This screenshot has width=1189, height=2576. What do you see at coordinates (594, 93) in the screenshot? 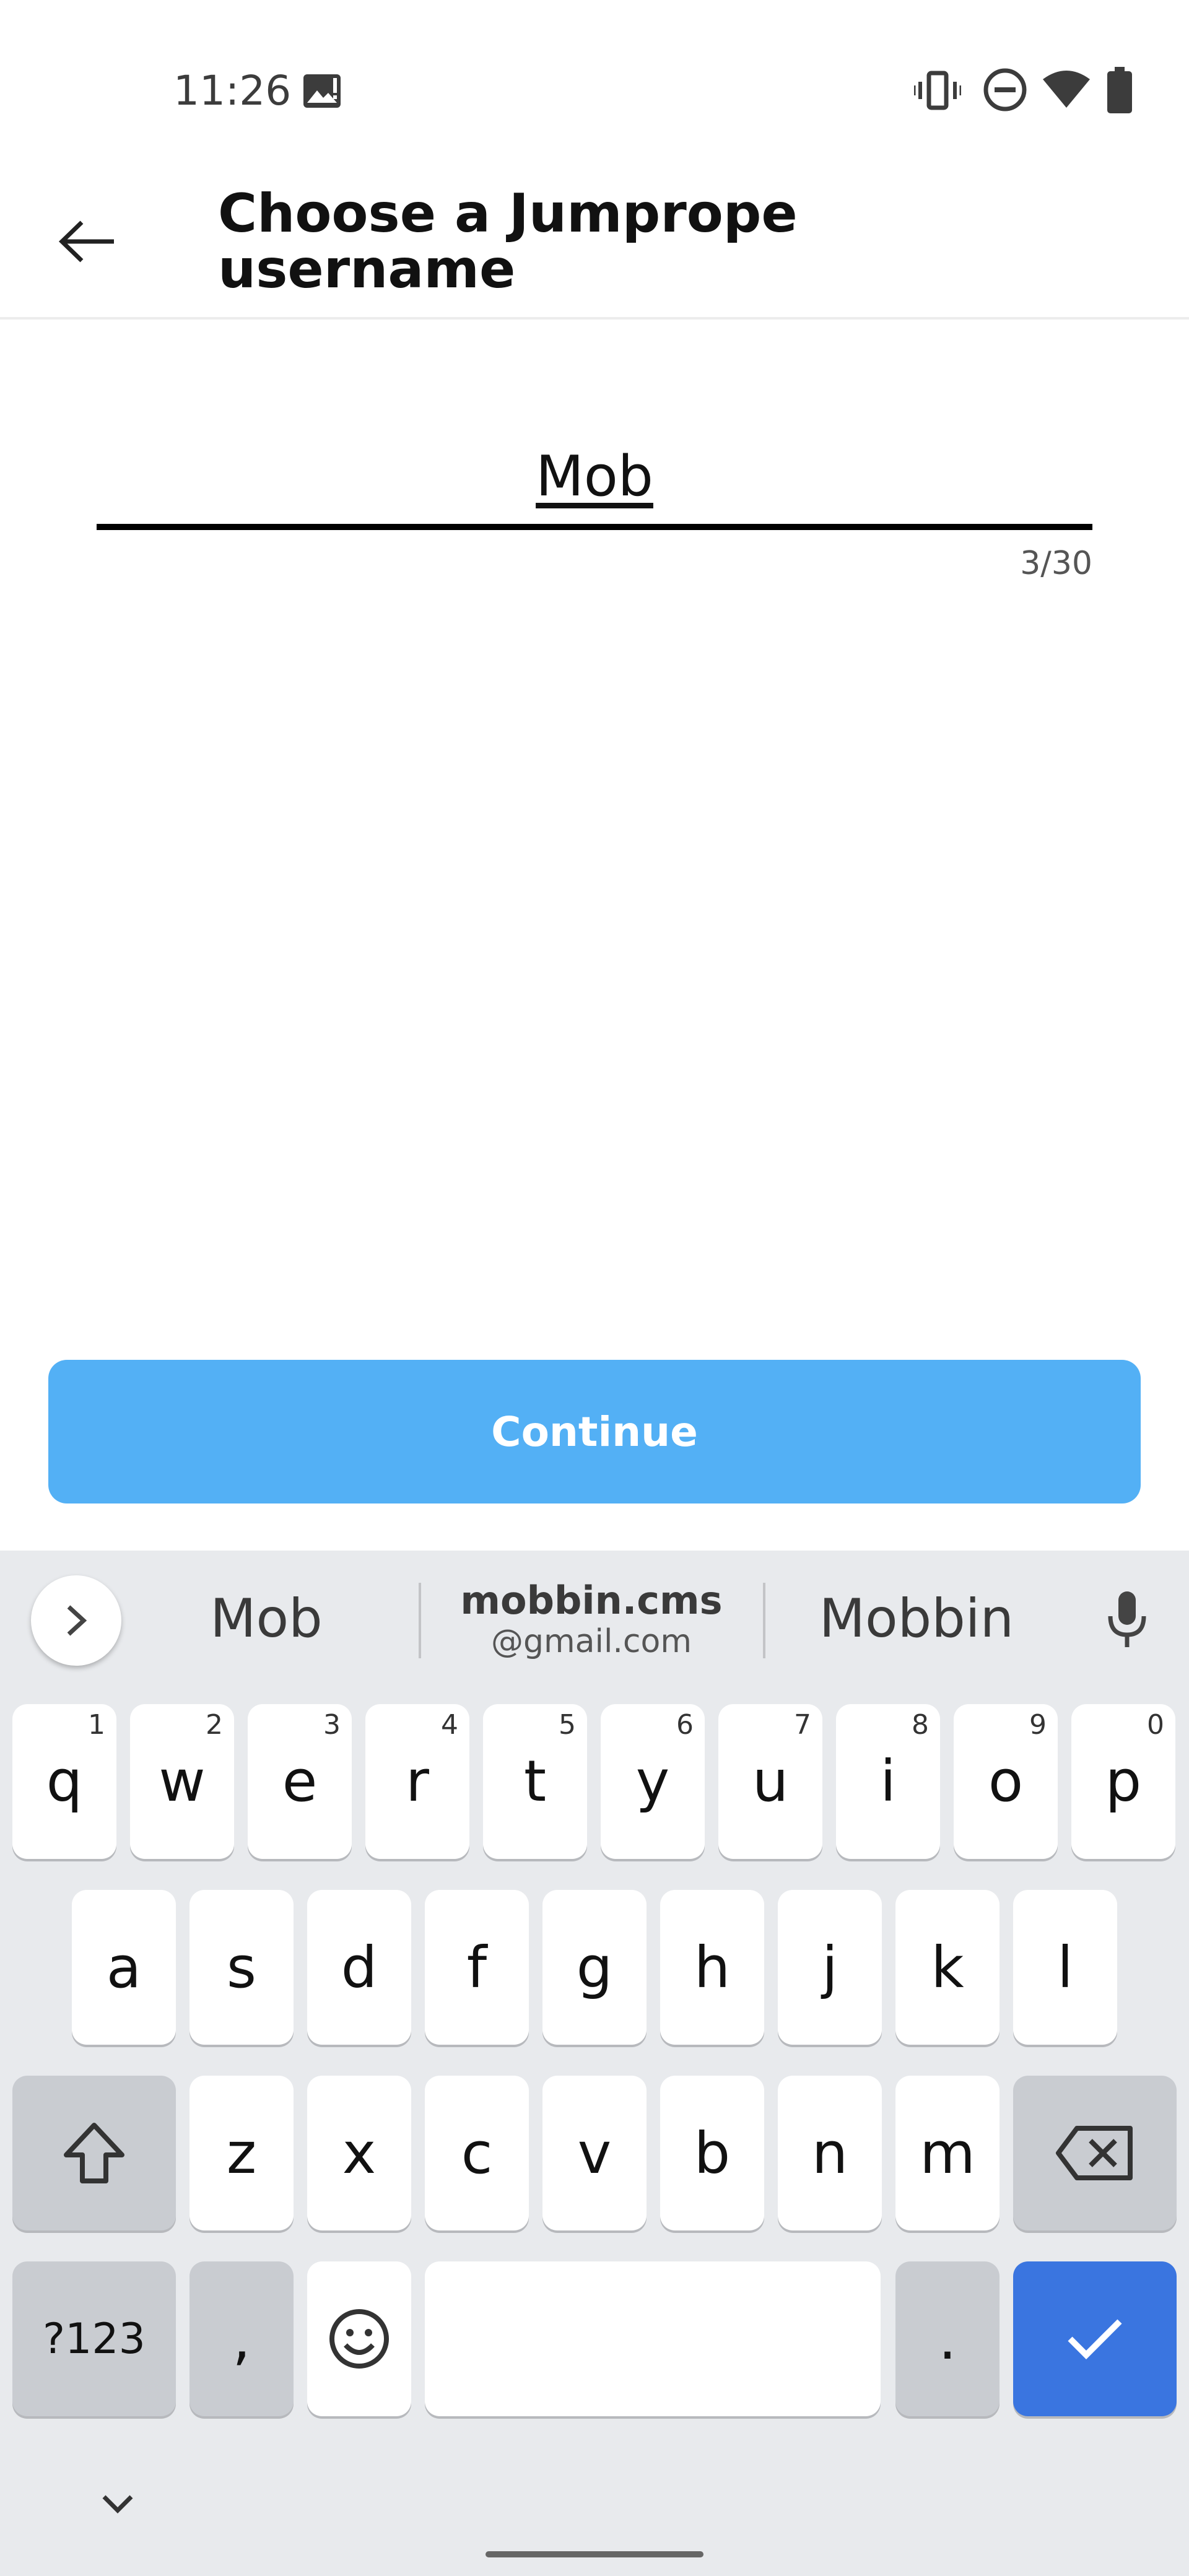
I see `status-bar: 11:26` at bounding box center [594, 93].